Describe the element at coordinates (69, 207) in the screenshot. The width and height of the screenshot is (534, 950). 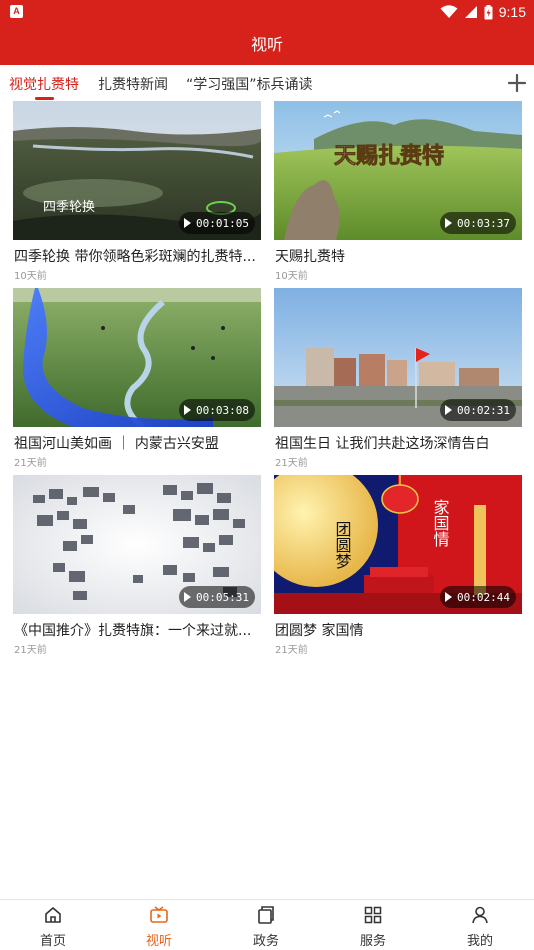
I see `thumbnail-overlay-text: 四季轮换` at that location.